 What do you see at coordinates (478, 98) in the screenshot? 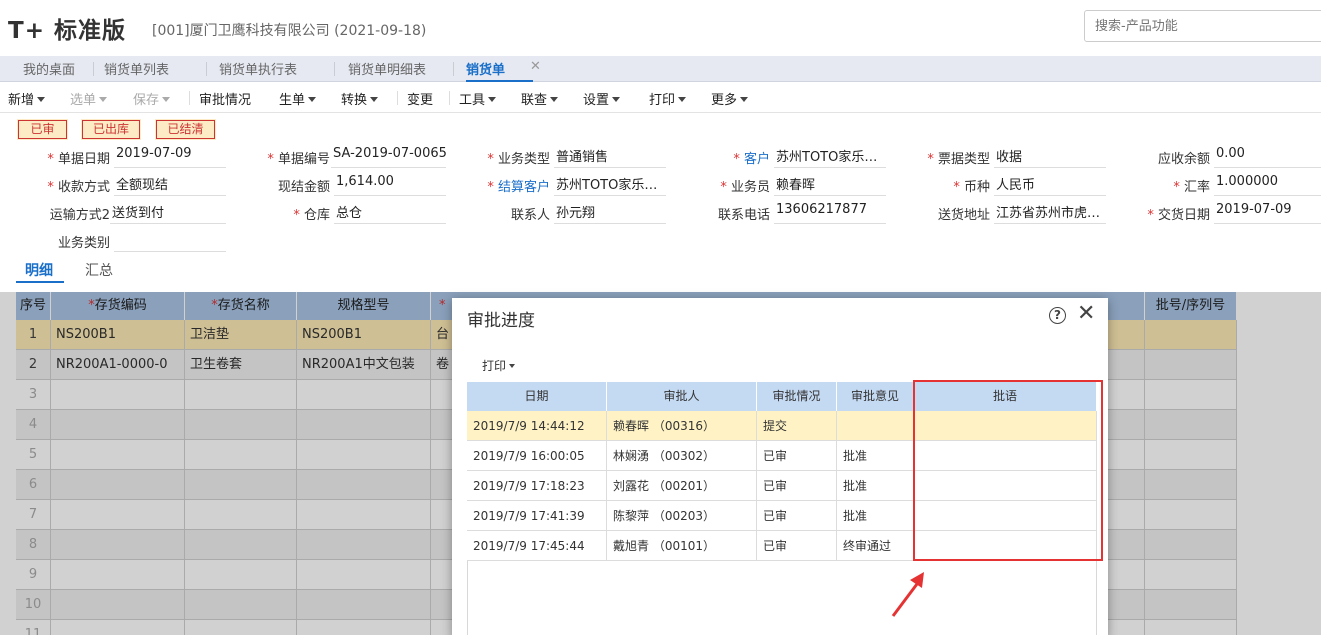
I see `toolbar-tools-button: 工具` at bounding box center [478, 98].